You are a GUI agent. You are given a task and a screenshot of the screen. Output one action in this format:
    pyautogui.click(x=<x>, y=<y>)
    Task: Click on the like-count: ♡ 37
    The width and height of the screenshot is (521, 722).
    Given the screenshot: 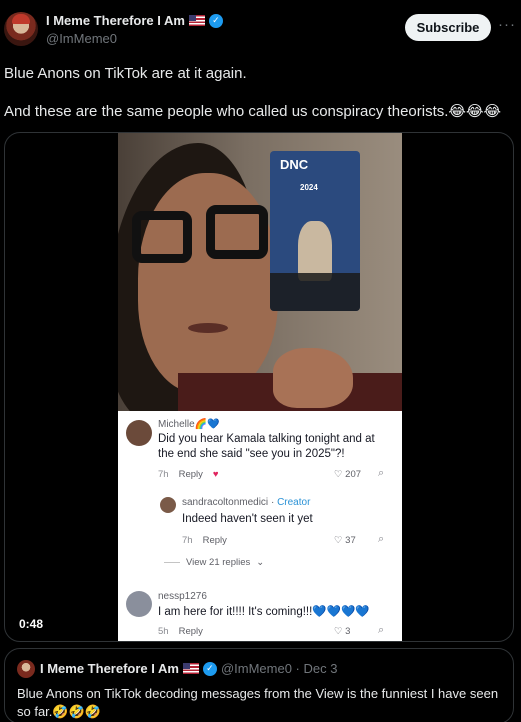 What is the action you would take?
    pyautogui.click(x=345, y=540)
    